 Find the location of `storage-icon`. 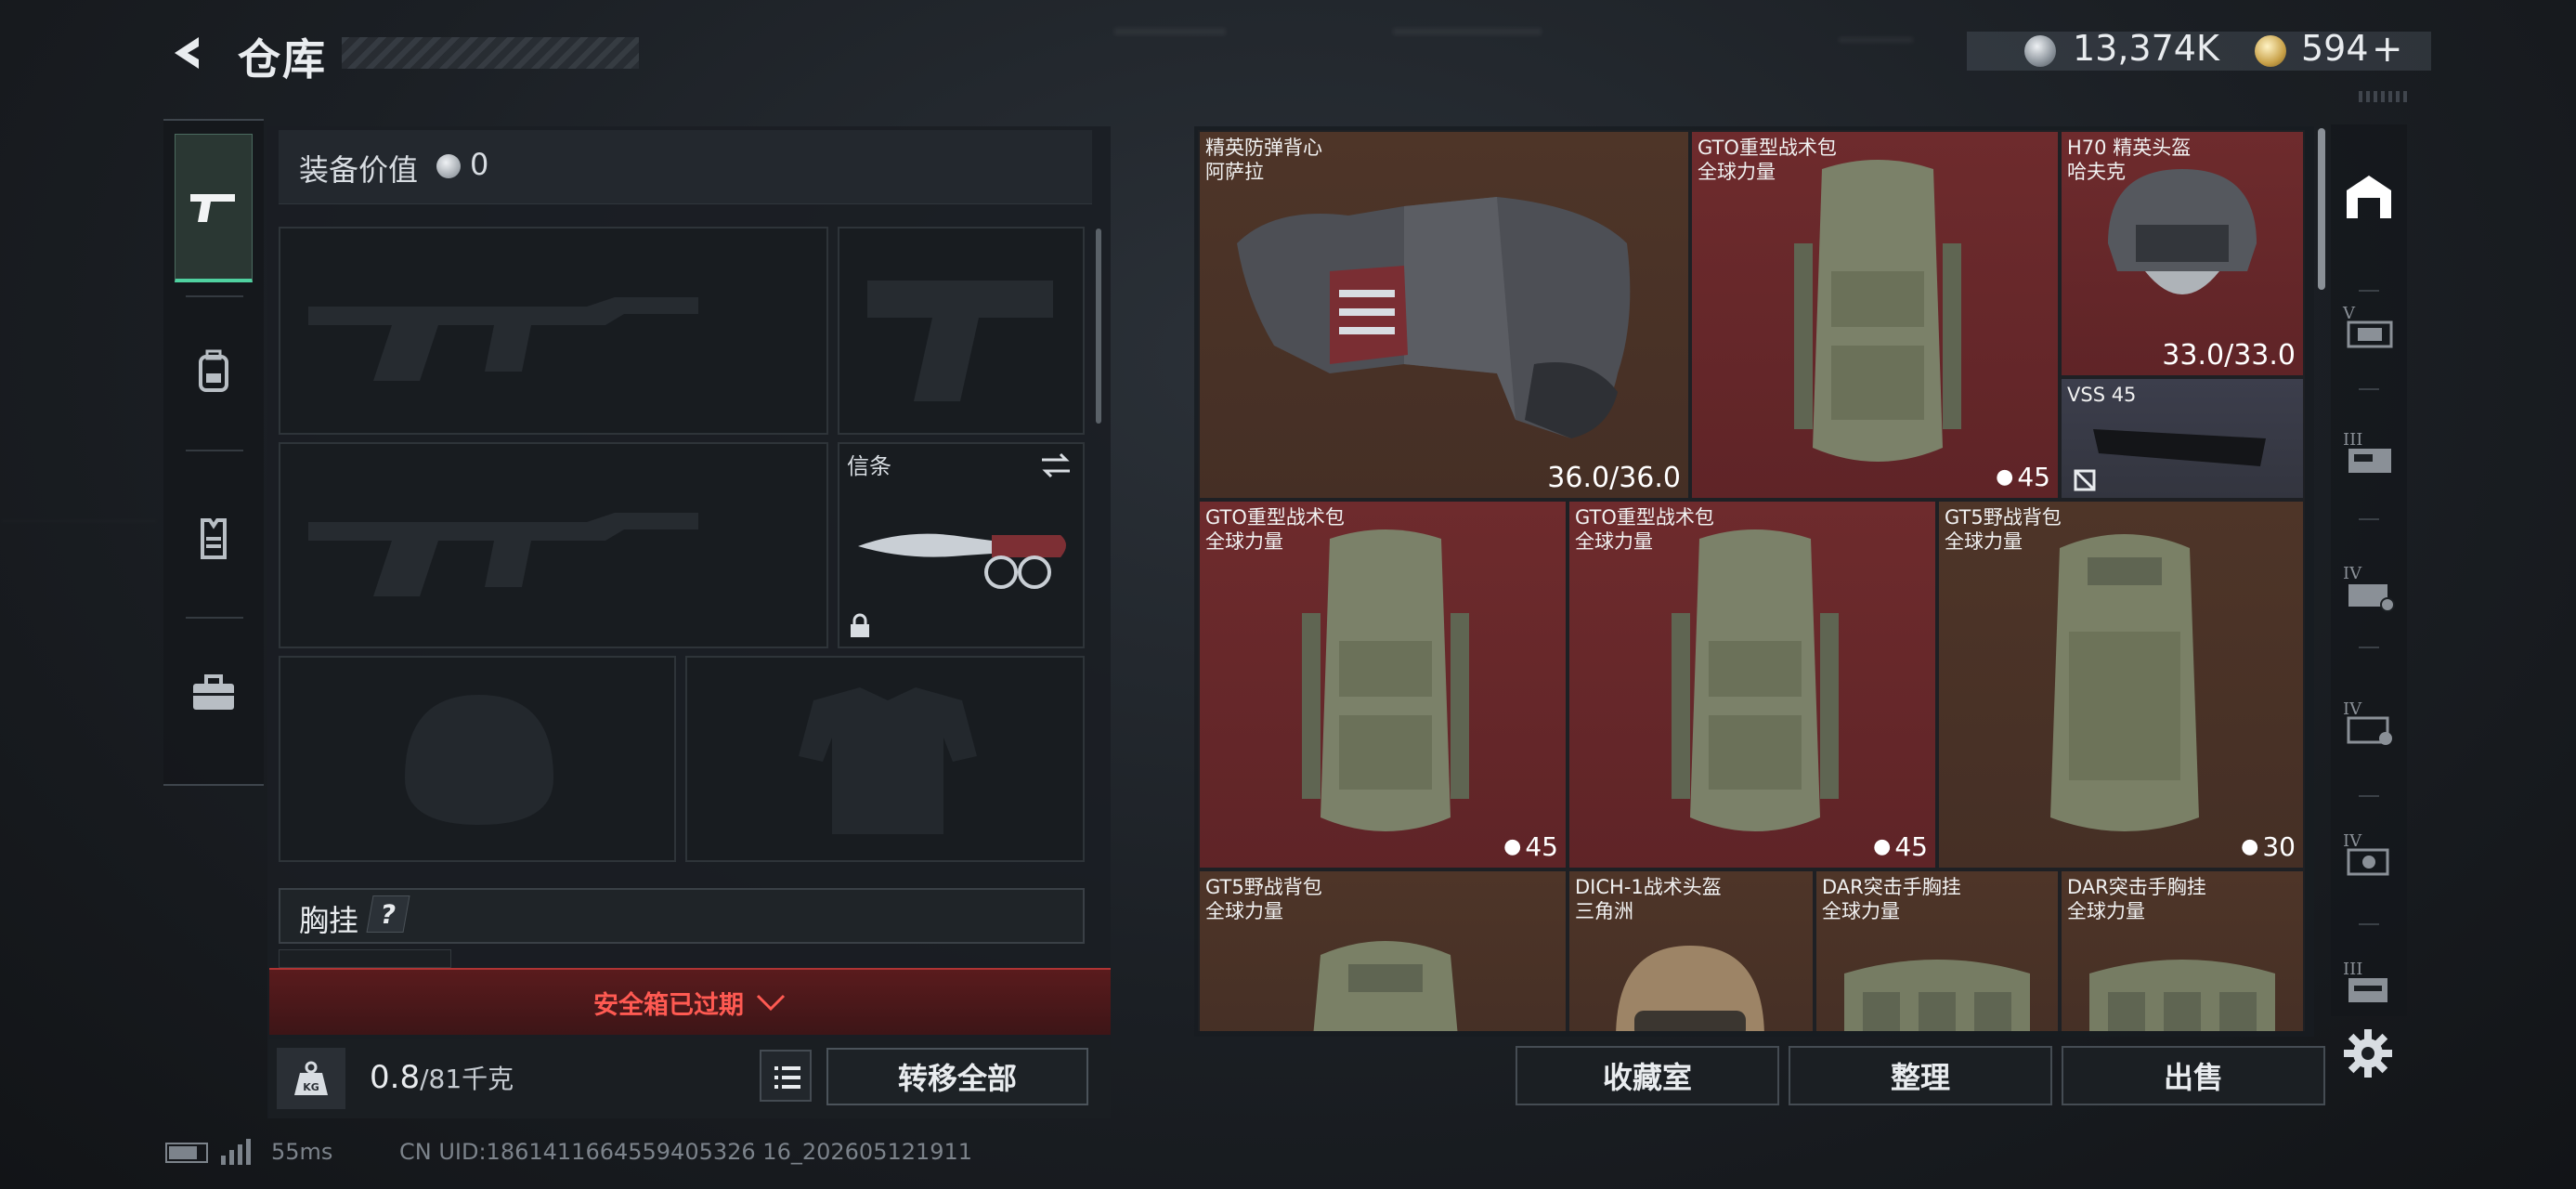

storage-icon is located at coordinates (2369, 197).